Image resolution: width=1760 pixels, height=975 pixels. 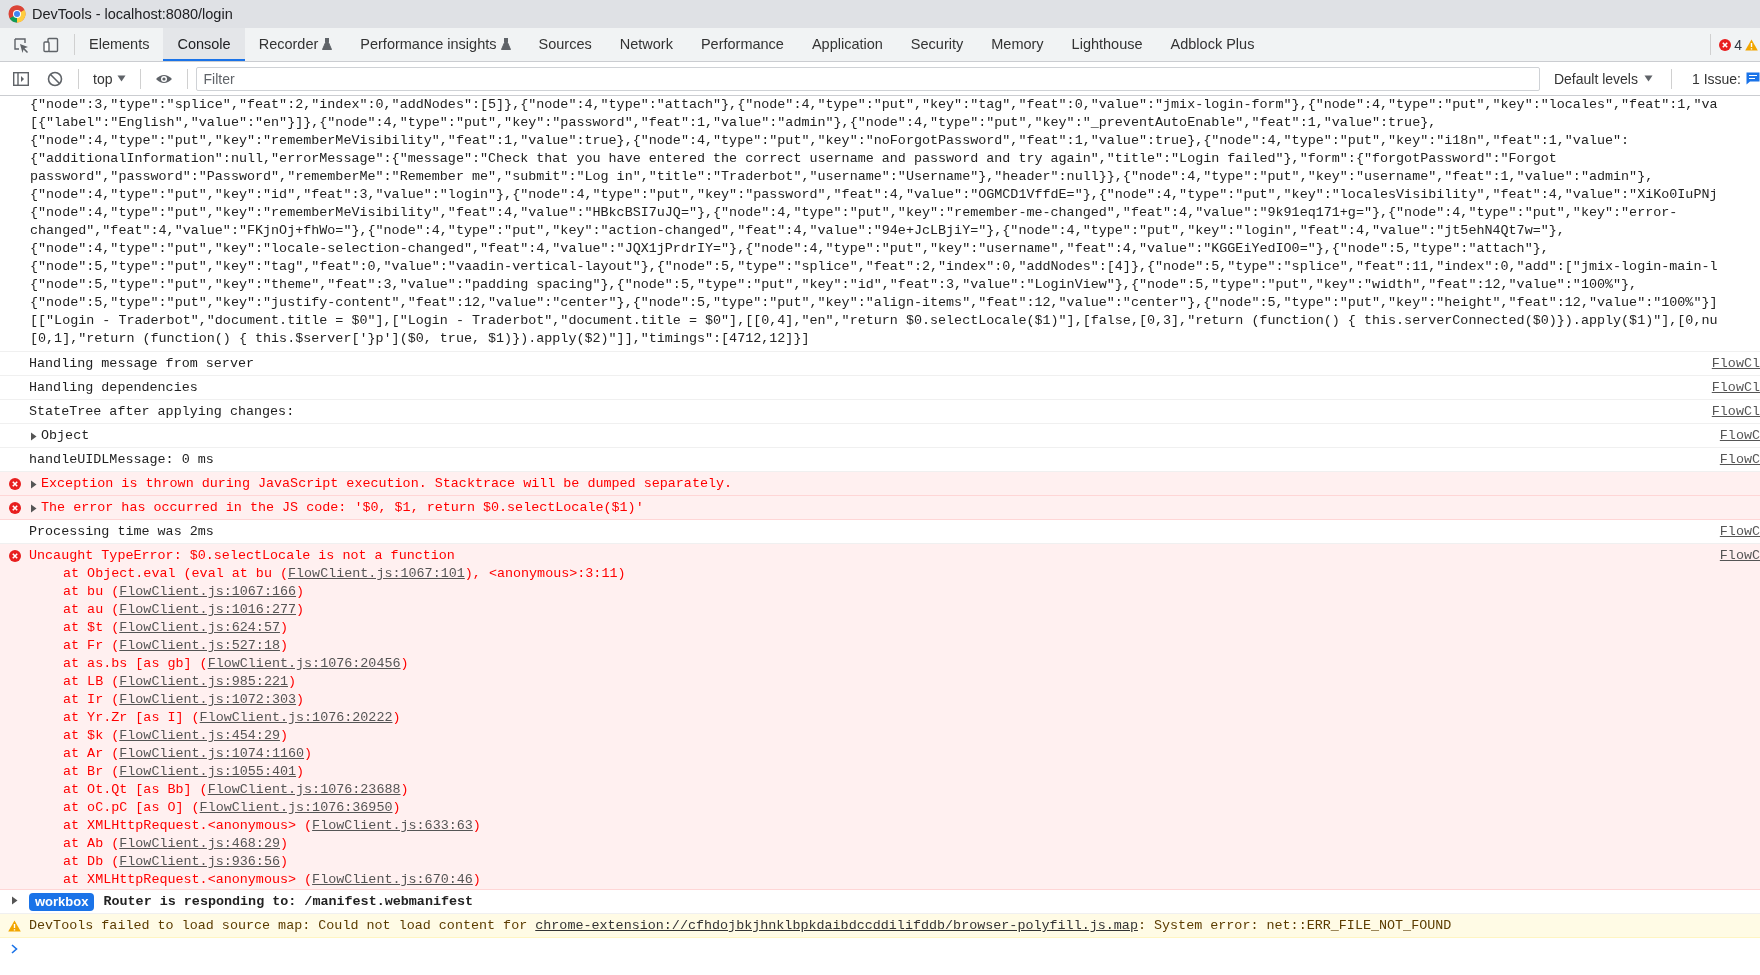 I want to click on app-logo-icon, so click(x=17, y=14).